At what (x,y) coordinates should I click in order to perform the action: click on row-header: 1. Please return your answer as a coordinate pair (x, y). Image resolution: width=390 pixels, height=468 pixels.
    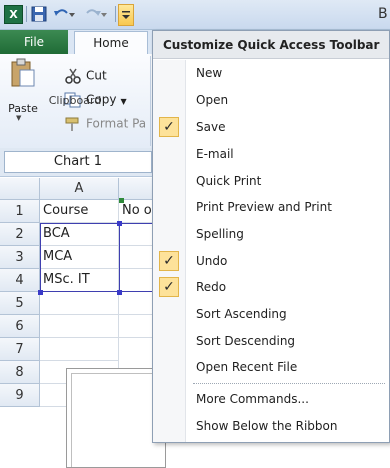
    Looking at the image, I should click on (20, 211).